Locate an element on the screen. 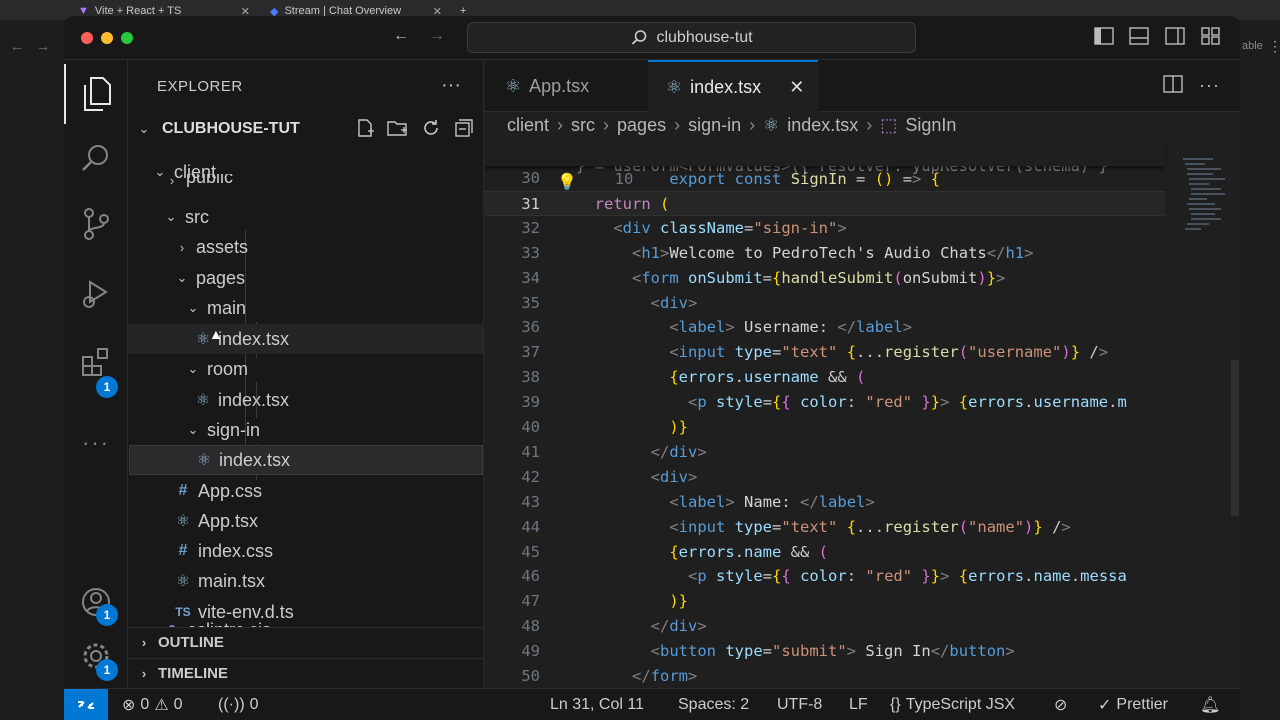  command-center-search: clubhouse-tut is located at coordinates (691, 37).